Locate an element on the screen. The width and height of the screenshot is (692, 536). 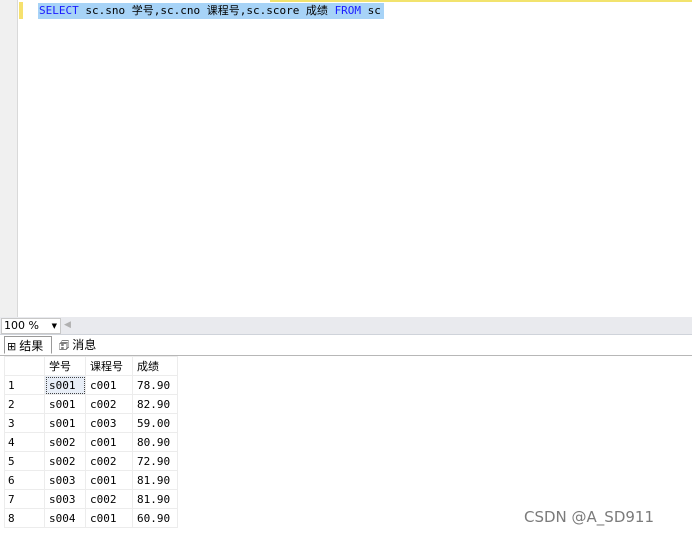
tab-messages: 🗊 消息 is located at coordinates (81, 345).